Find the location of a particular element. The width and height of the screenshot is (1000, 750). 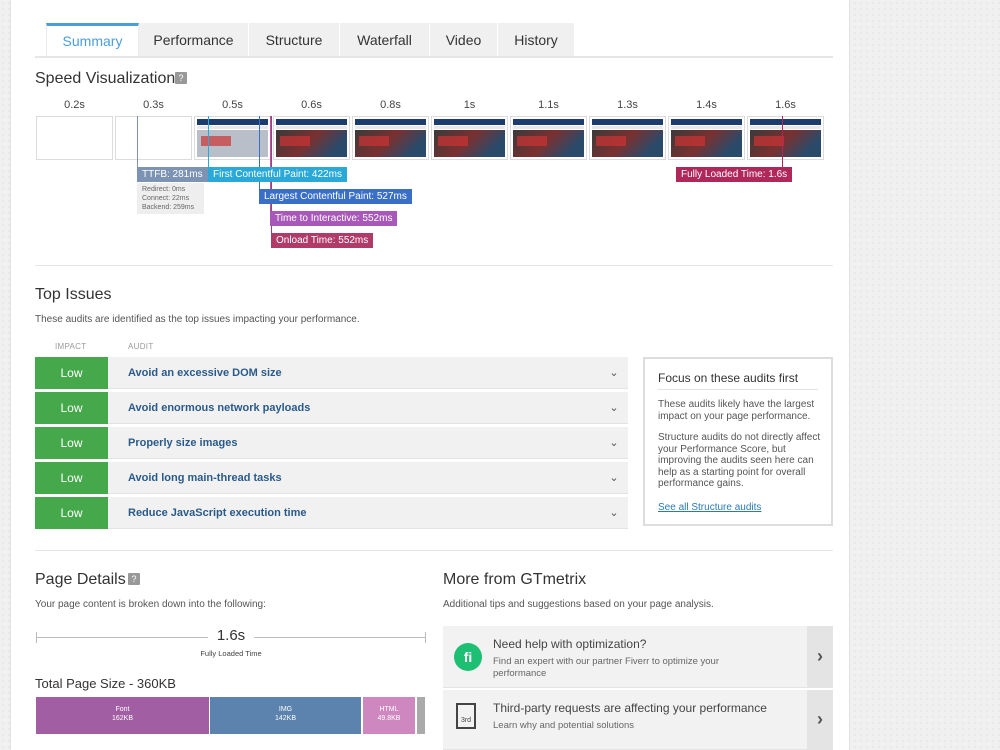

timeline-label: 0.8s is located at coordinates (390, 105).